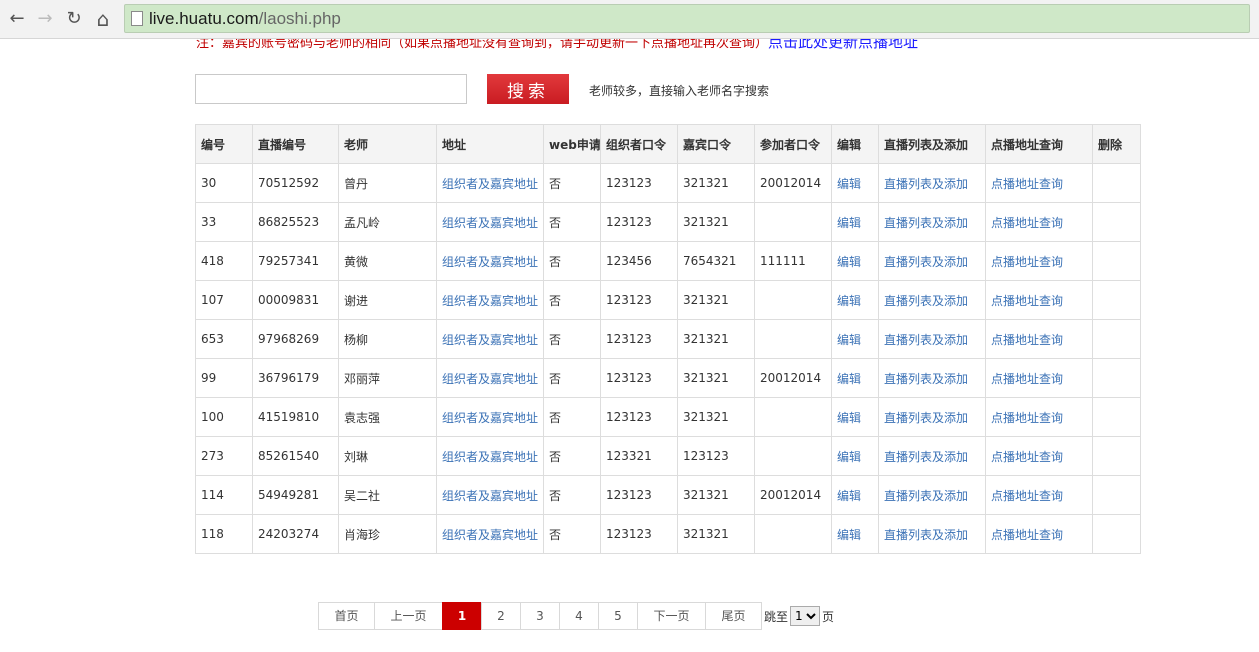 Image resolution: width=1259 pixels, height=652 pixels. What do you see at coordinates (224, 378) in the screenshot?
I see `cell-id: 99` at bounding box center [224, 378].